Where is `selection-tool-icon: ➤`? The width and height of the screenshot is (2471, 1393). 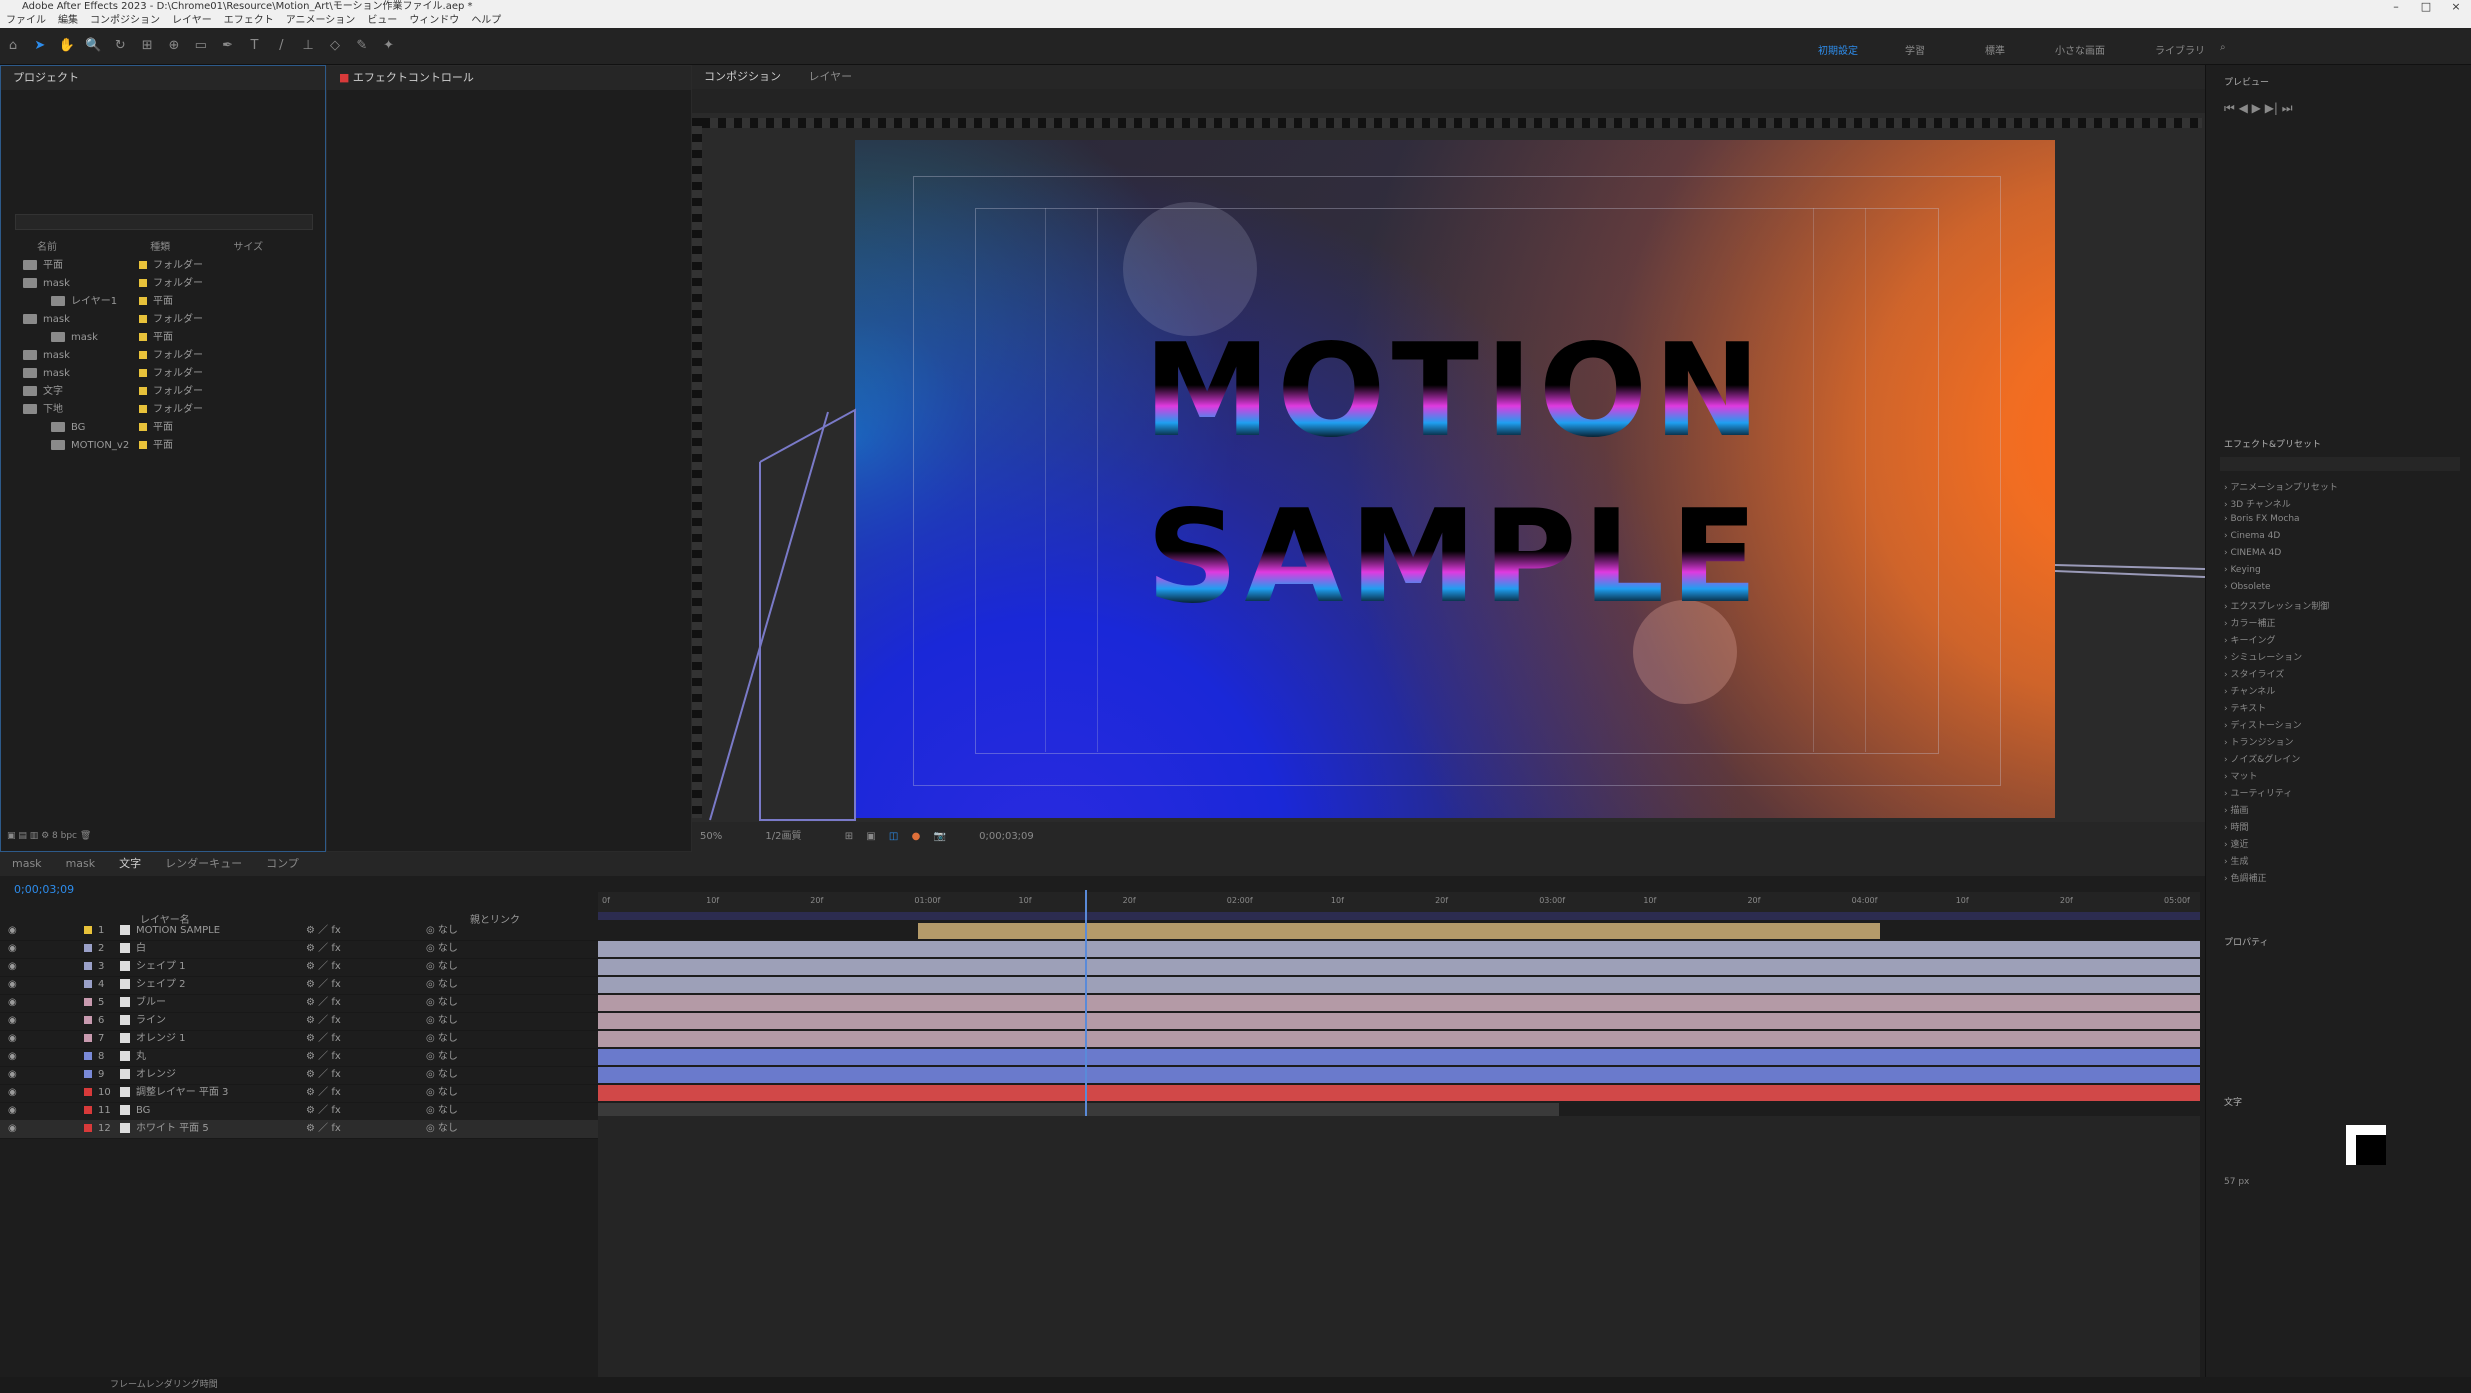 selection-tool-icon: ➤ is located at coordinates (40, 46).